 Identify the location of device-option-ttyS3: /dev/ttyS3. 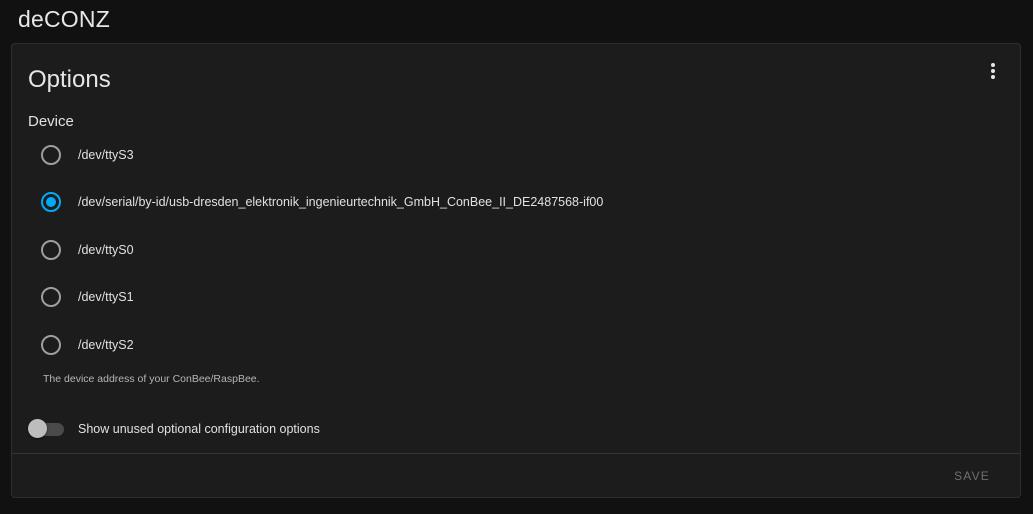
(87, 155).